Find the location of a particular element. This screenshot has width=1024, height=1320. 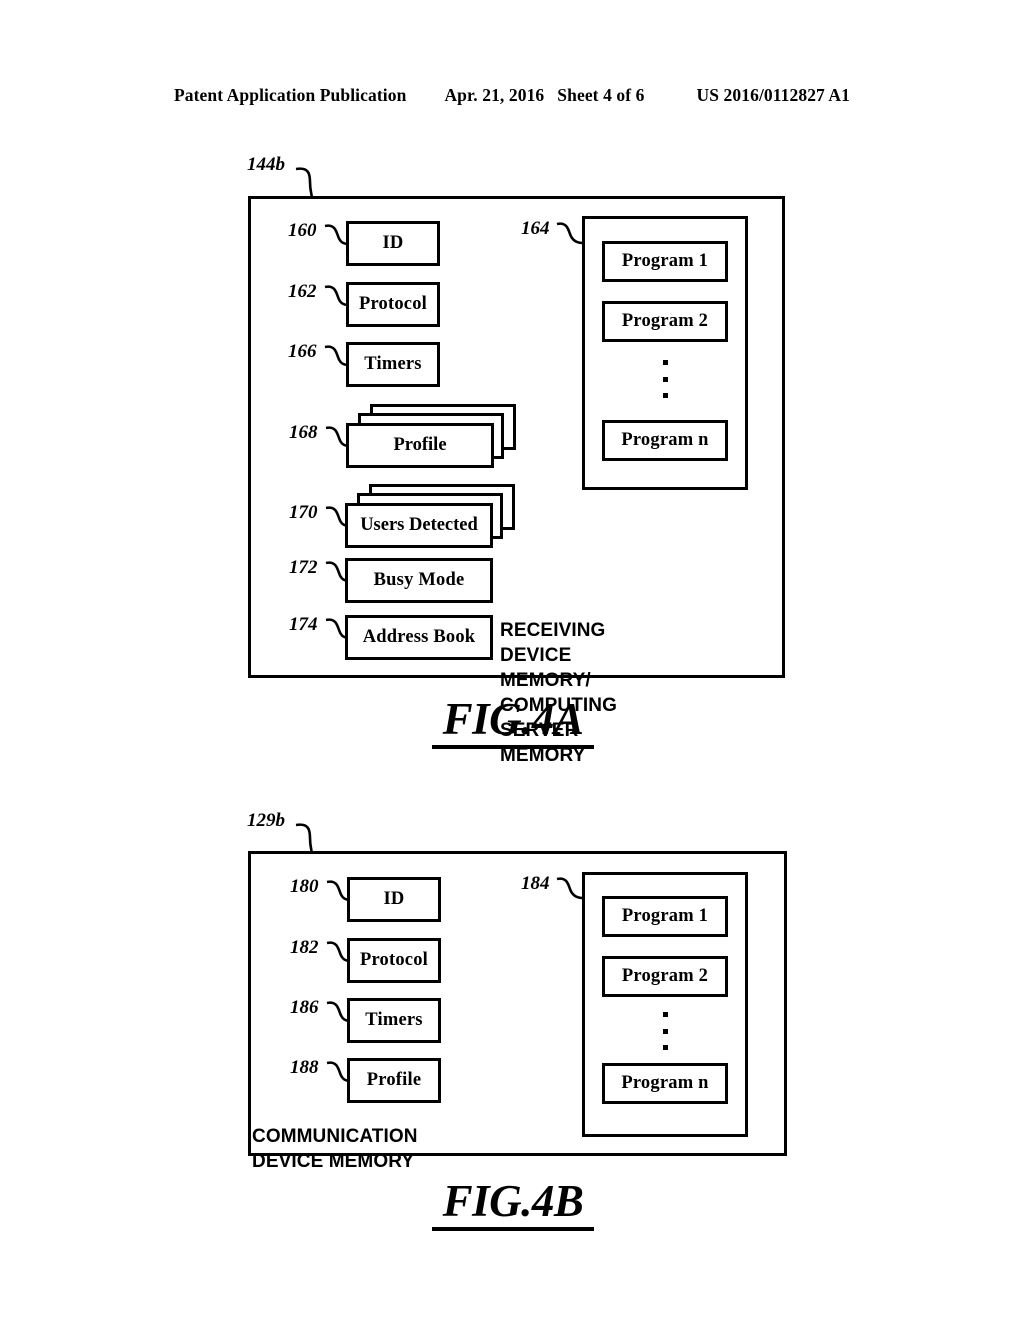

item-stack-profile: Profile is located at coordinates (431, 436).